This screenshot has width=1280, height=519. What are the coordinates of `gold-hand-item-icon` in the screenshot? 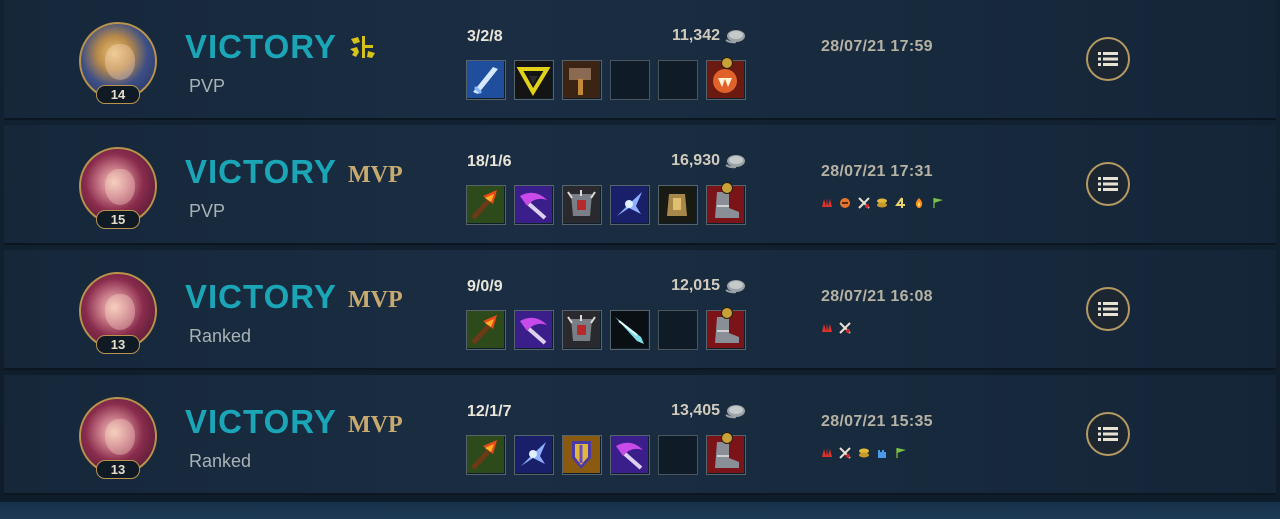 It's located at (677, 204).